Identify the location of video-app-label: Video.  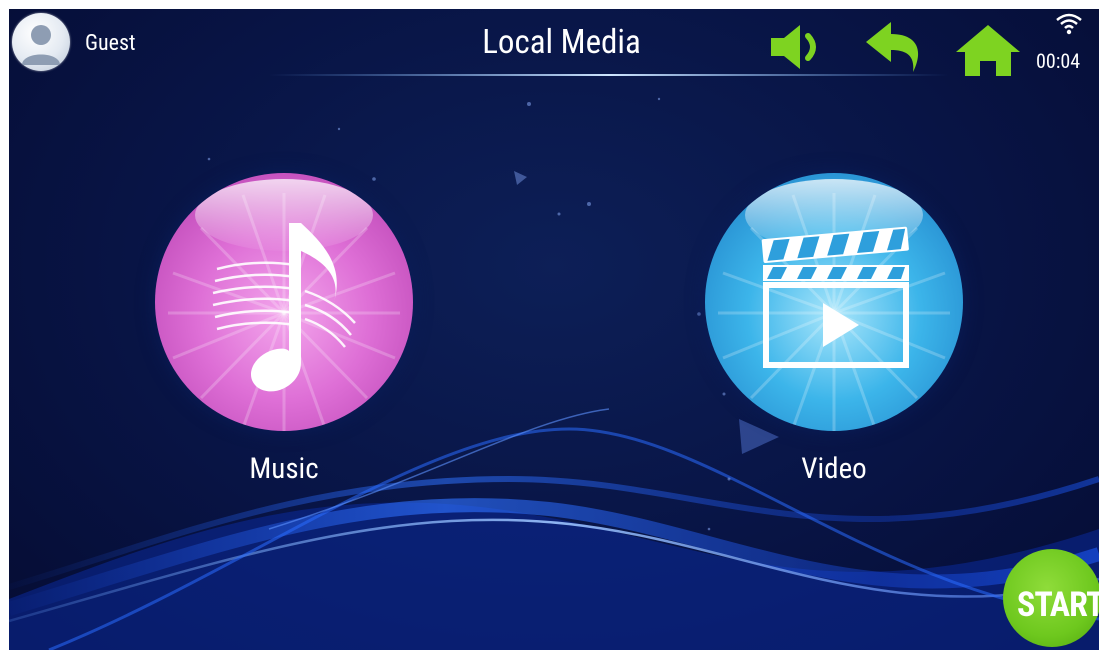
(834, 469).